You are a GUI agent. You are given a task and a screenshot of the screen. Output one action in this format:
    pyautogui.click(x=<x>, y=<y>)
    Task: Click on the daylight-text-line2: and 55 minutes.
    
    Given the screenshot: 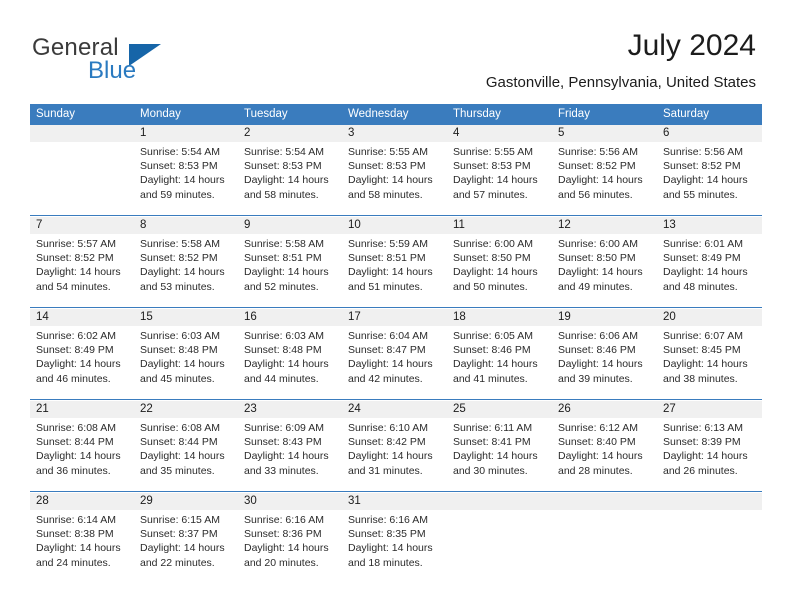 What is the action you would take?
    pyautogui.click(x=700, y=194)
    